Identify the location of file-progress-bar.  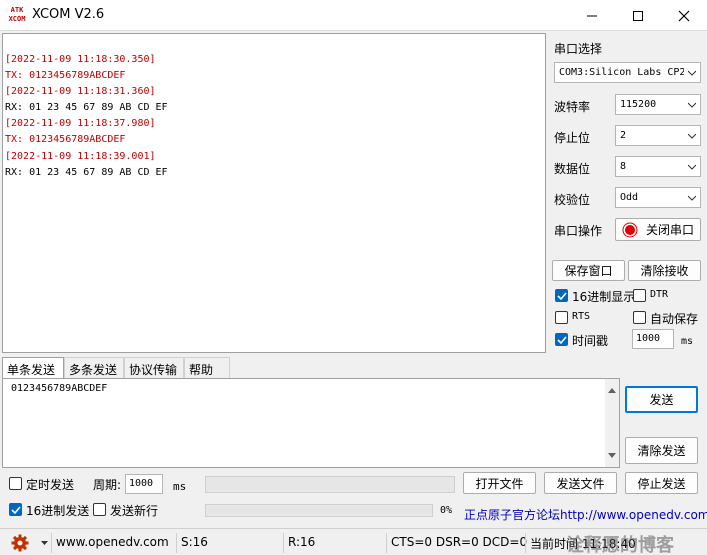
(330, 484).